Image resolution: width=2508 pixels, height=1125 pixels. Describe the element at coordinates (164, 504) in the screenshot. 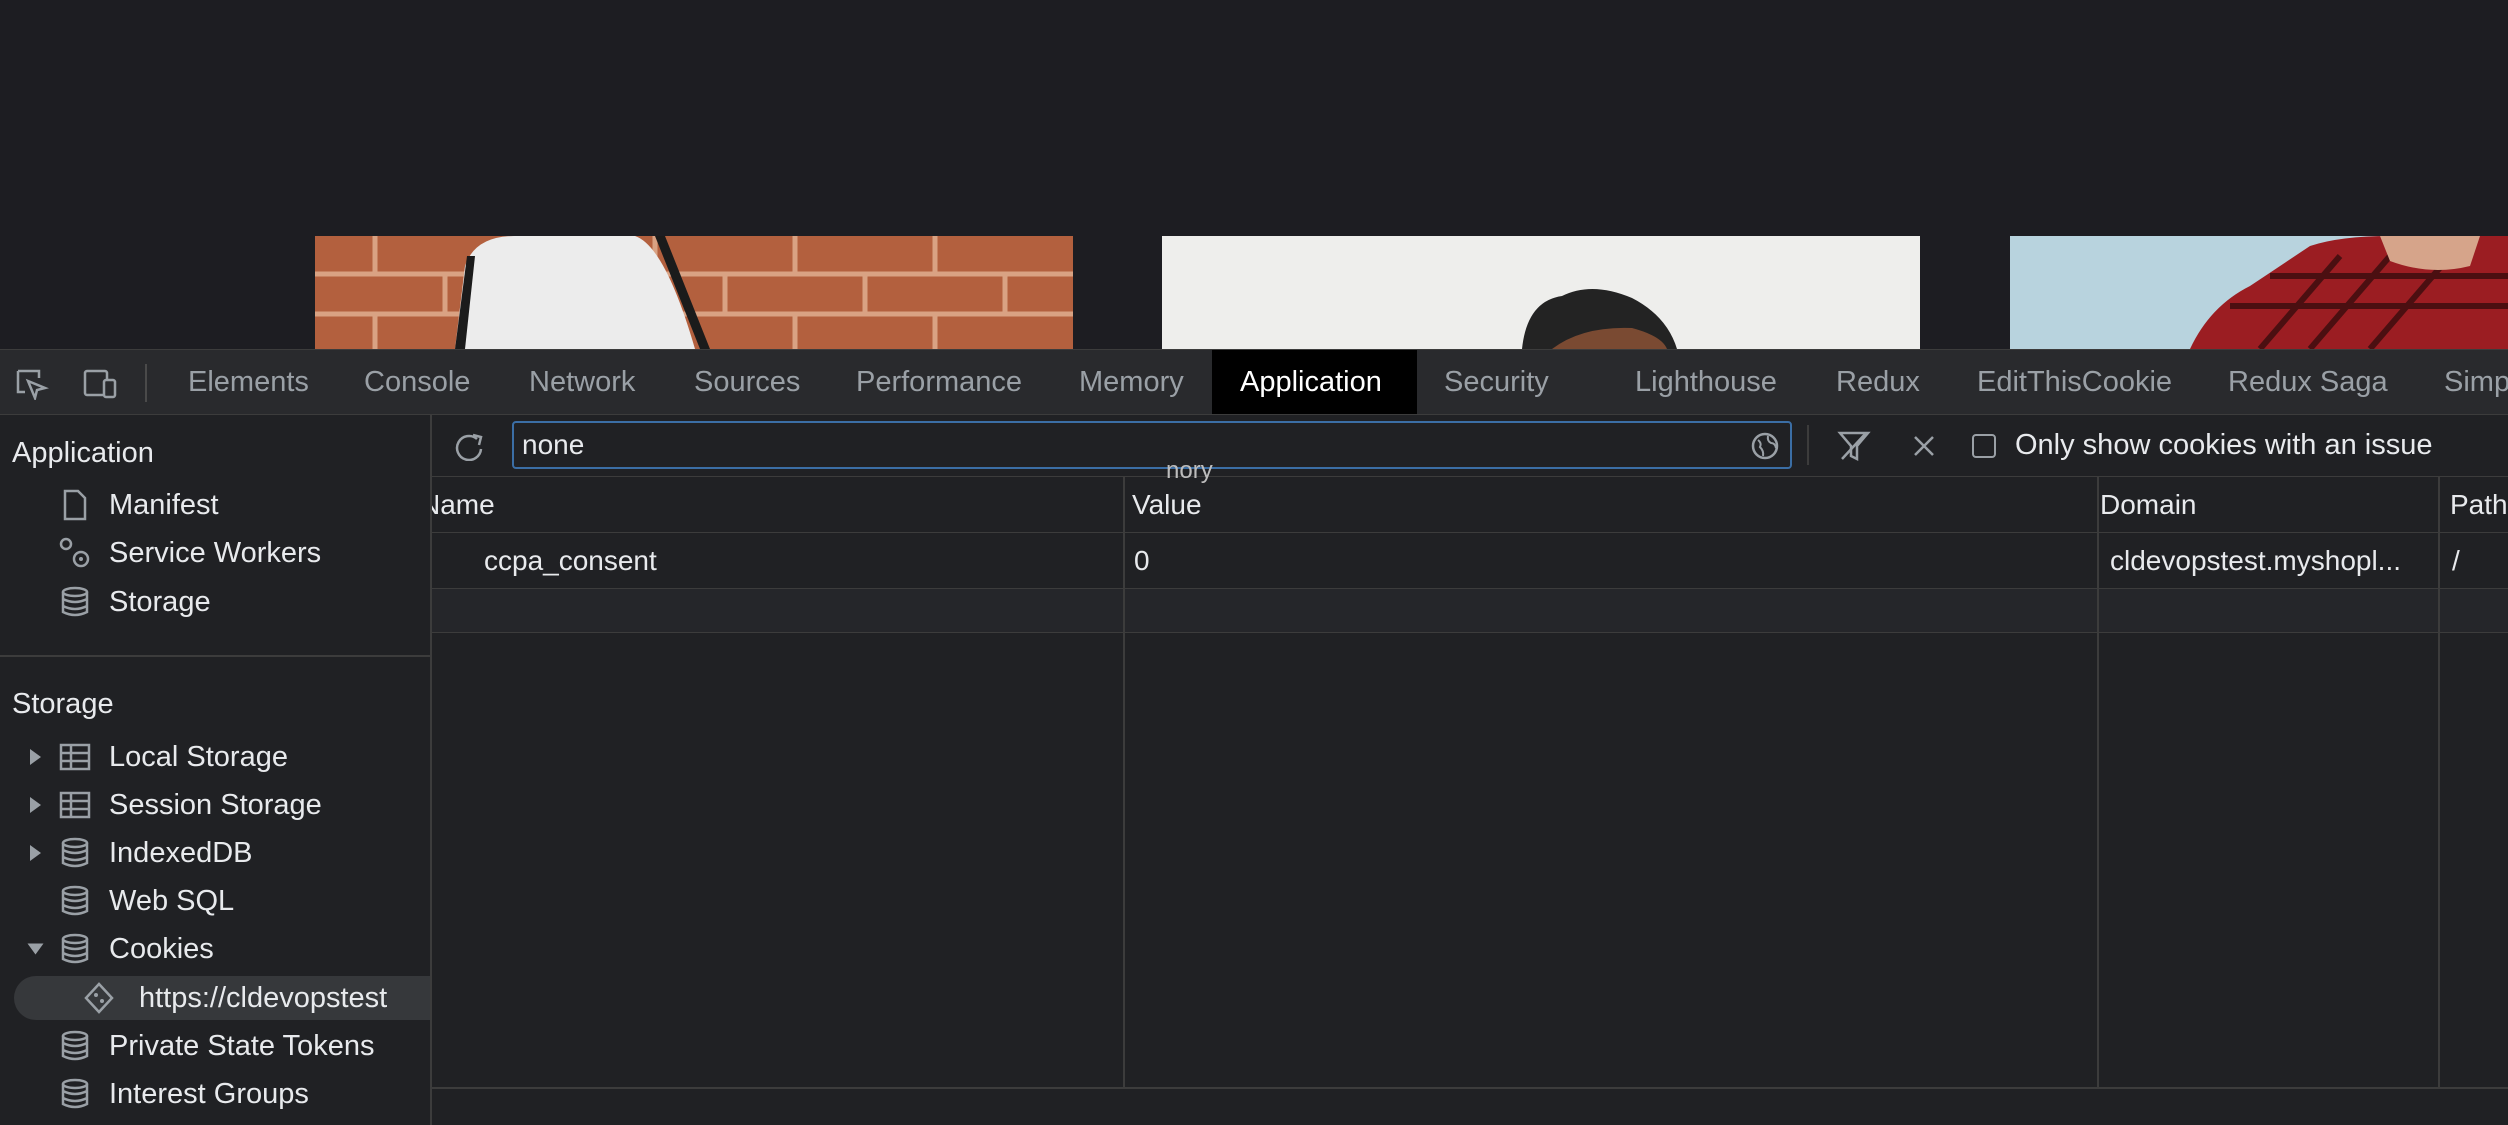

I see `sidebar-item-label: Manifest` at that location.